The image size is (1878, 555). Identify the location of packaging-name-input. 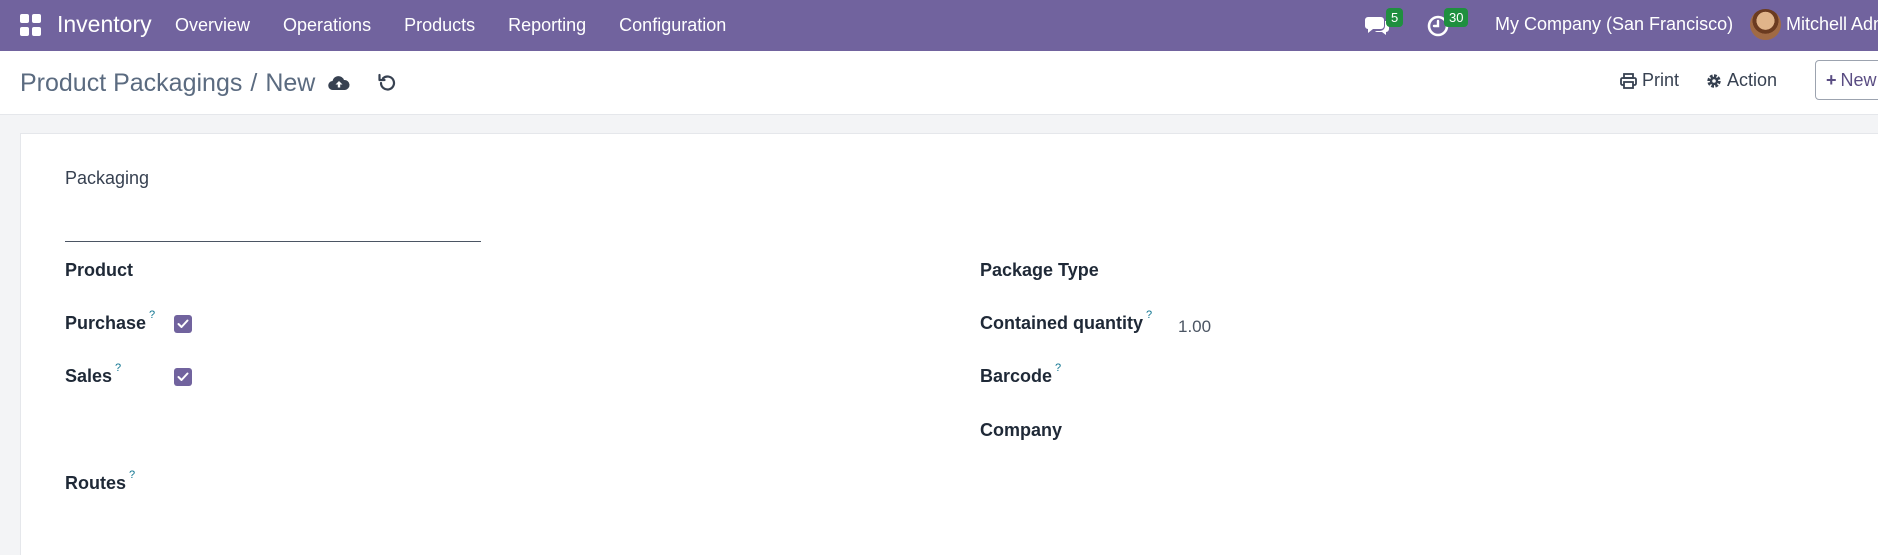
(273, 226).